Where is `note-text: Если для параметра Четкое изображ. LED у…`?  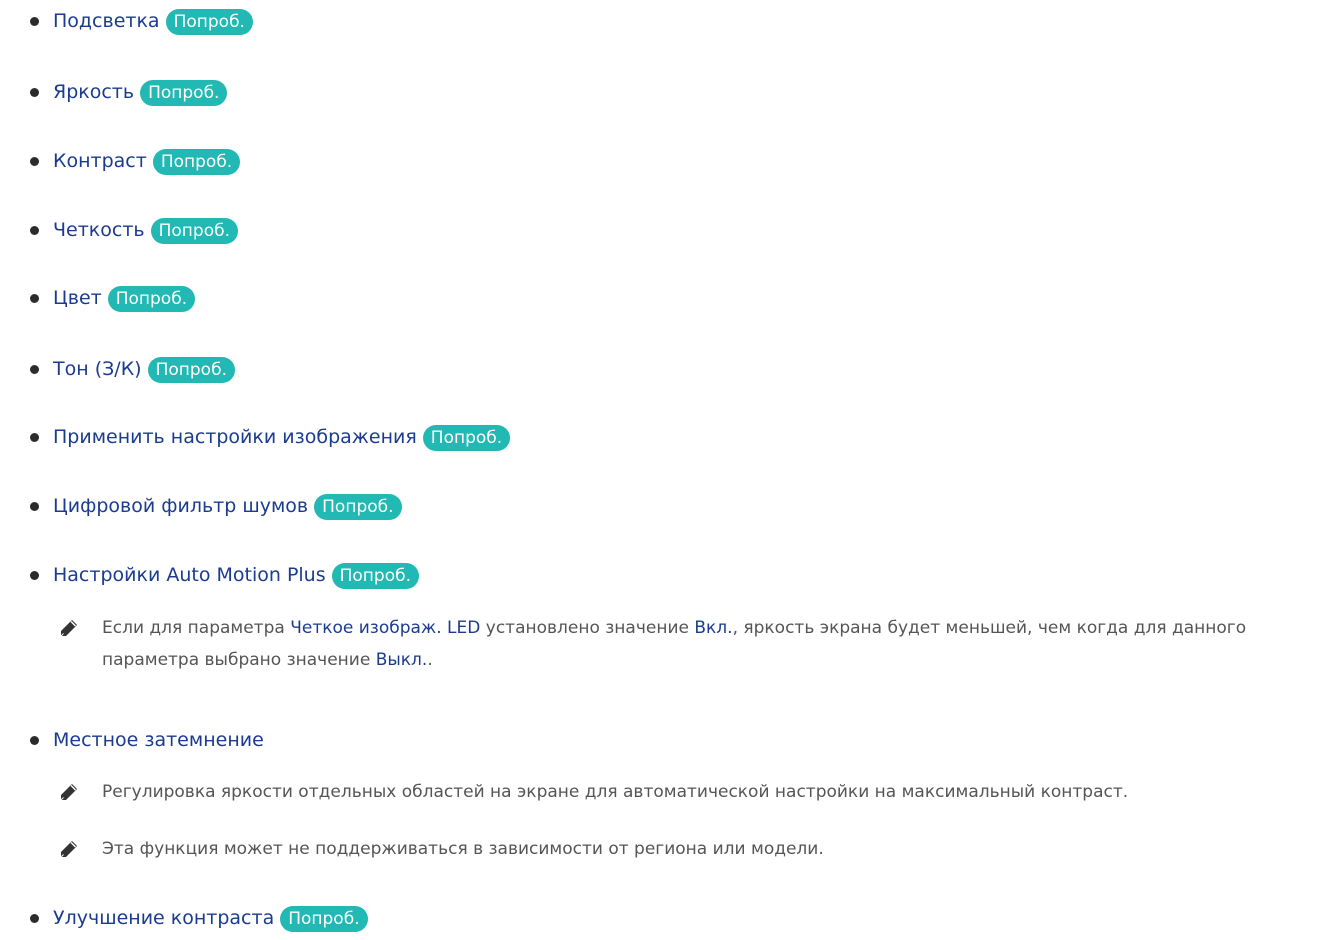
note-text: Если для параметра Четкое изображ. LED у… is located at coordinates (674, 644).